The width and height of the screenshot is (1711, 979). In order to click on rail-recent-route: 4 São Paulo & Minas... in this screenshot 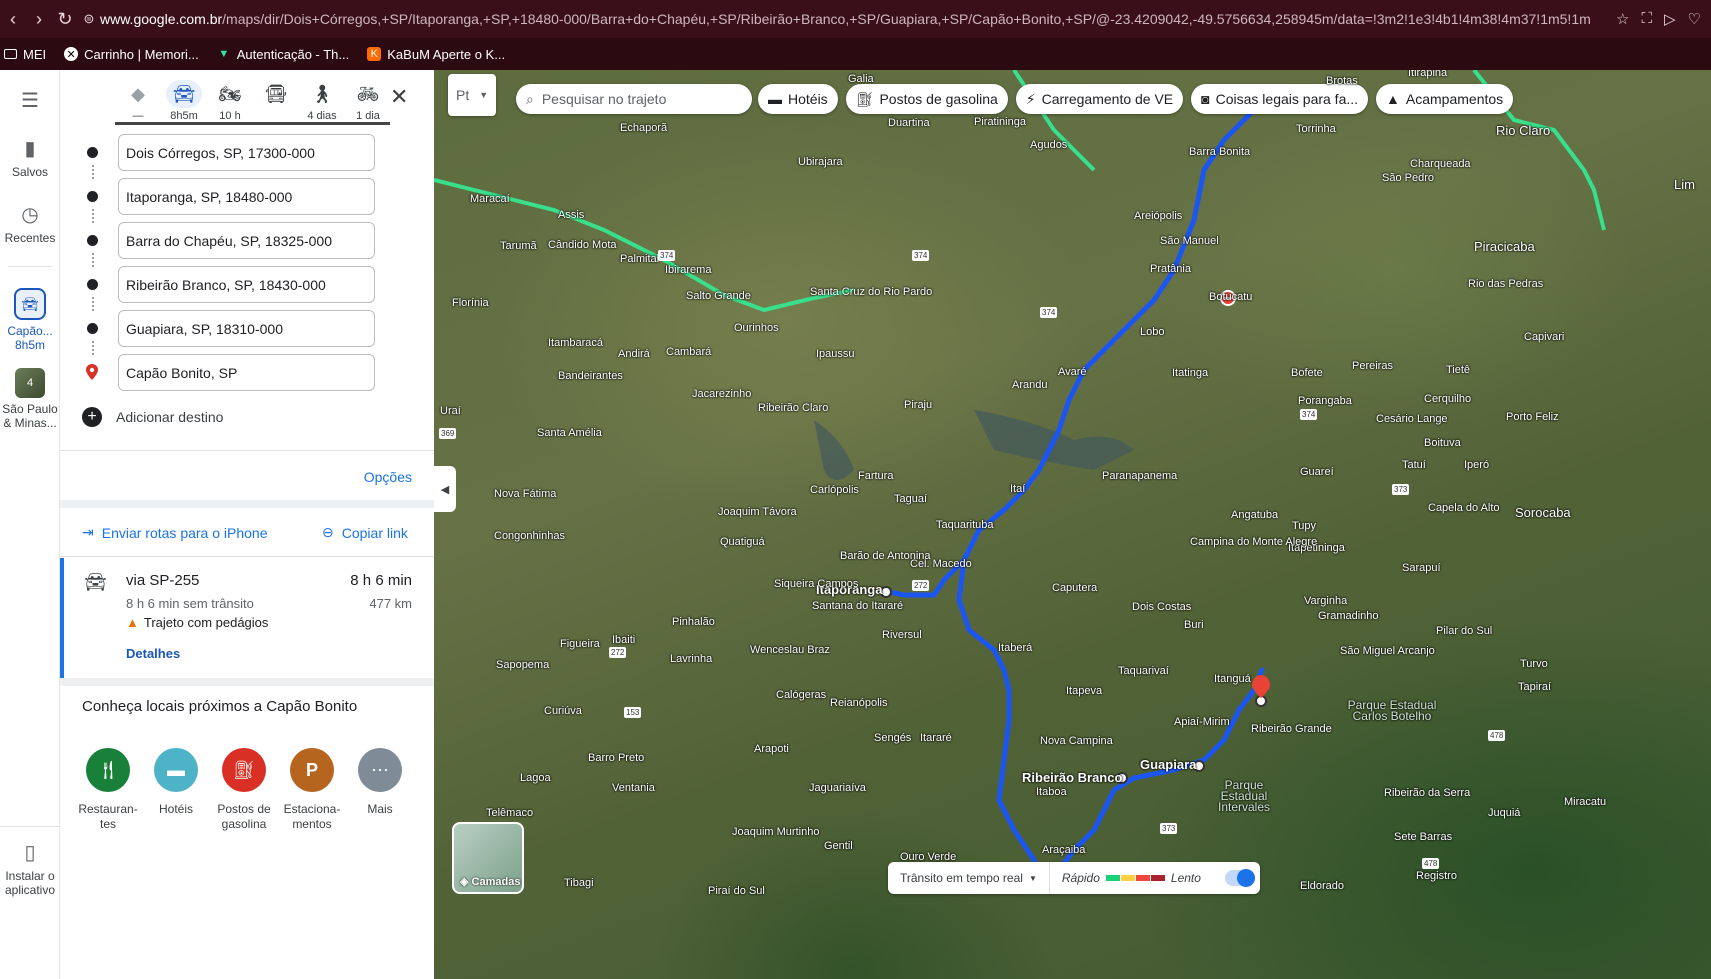, I will do `click(30, 399)`.